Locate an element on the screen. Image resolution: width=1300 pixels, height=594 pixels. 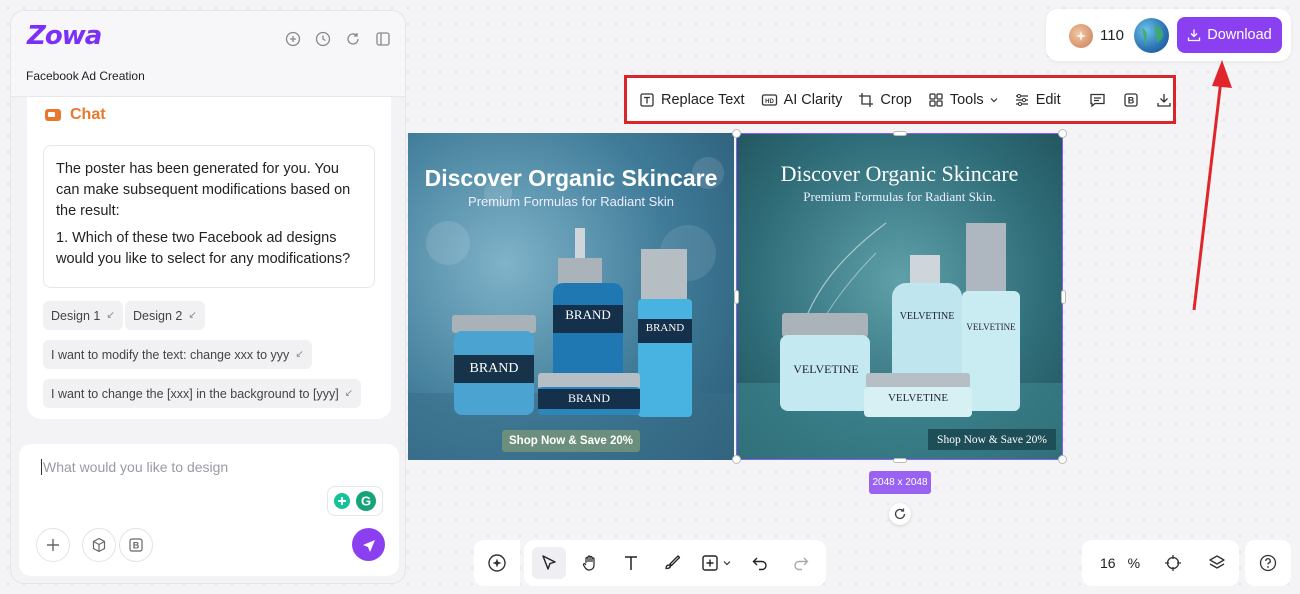
arrow-icon: ↙ is located at coordinates (349, 393).